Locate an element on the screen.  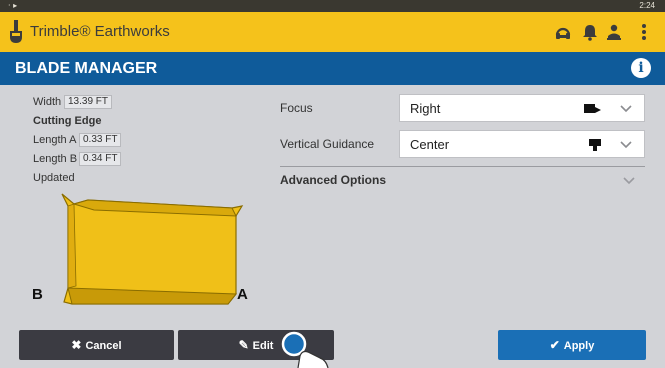
status-icons: · ▸ is located at coordinates (13, 5).